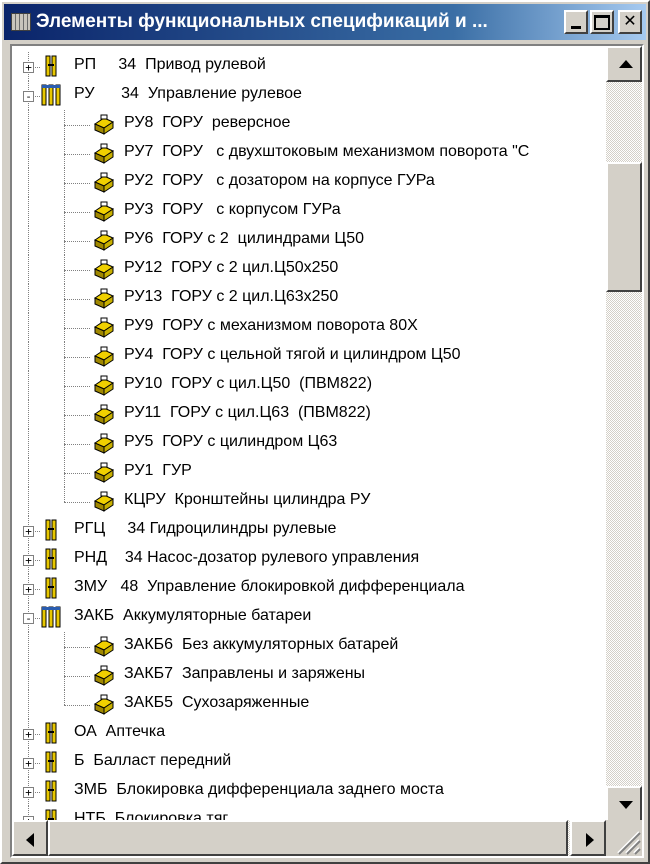 This screenshot has height=864, width=650. What do you see at coordinates (119, 732) in the screenshot?
I see `tree-node-label: ОА Аптечка` at bounding box center [119, 732].